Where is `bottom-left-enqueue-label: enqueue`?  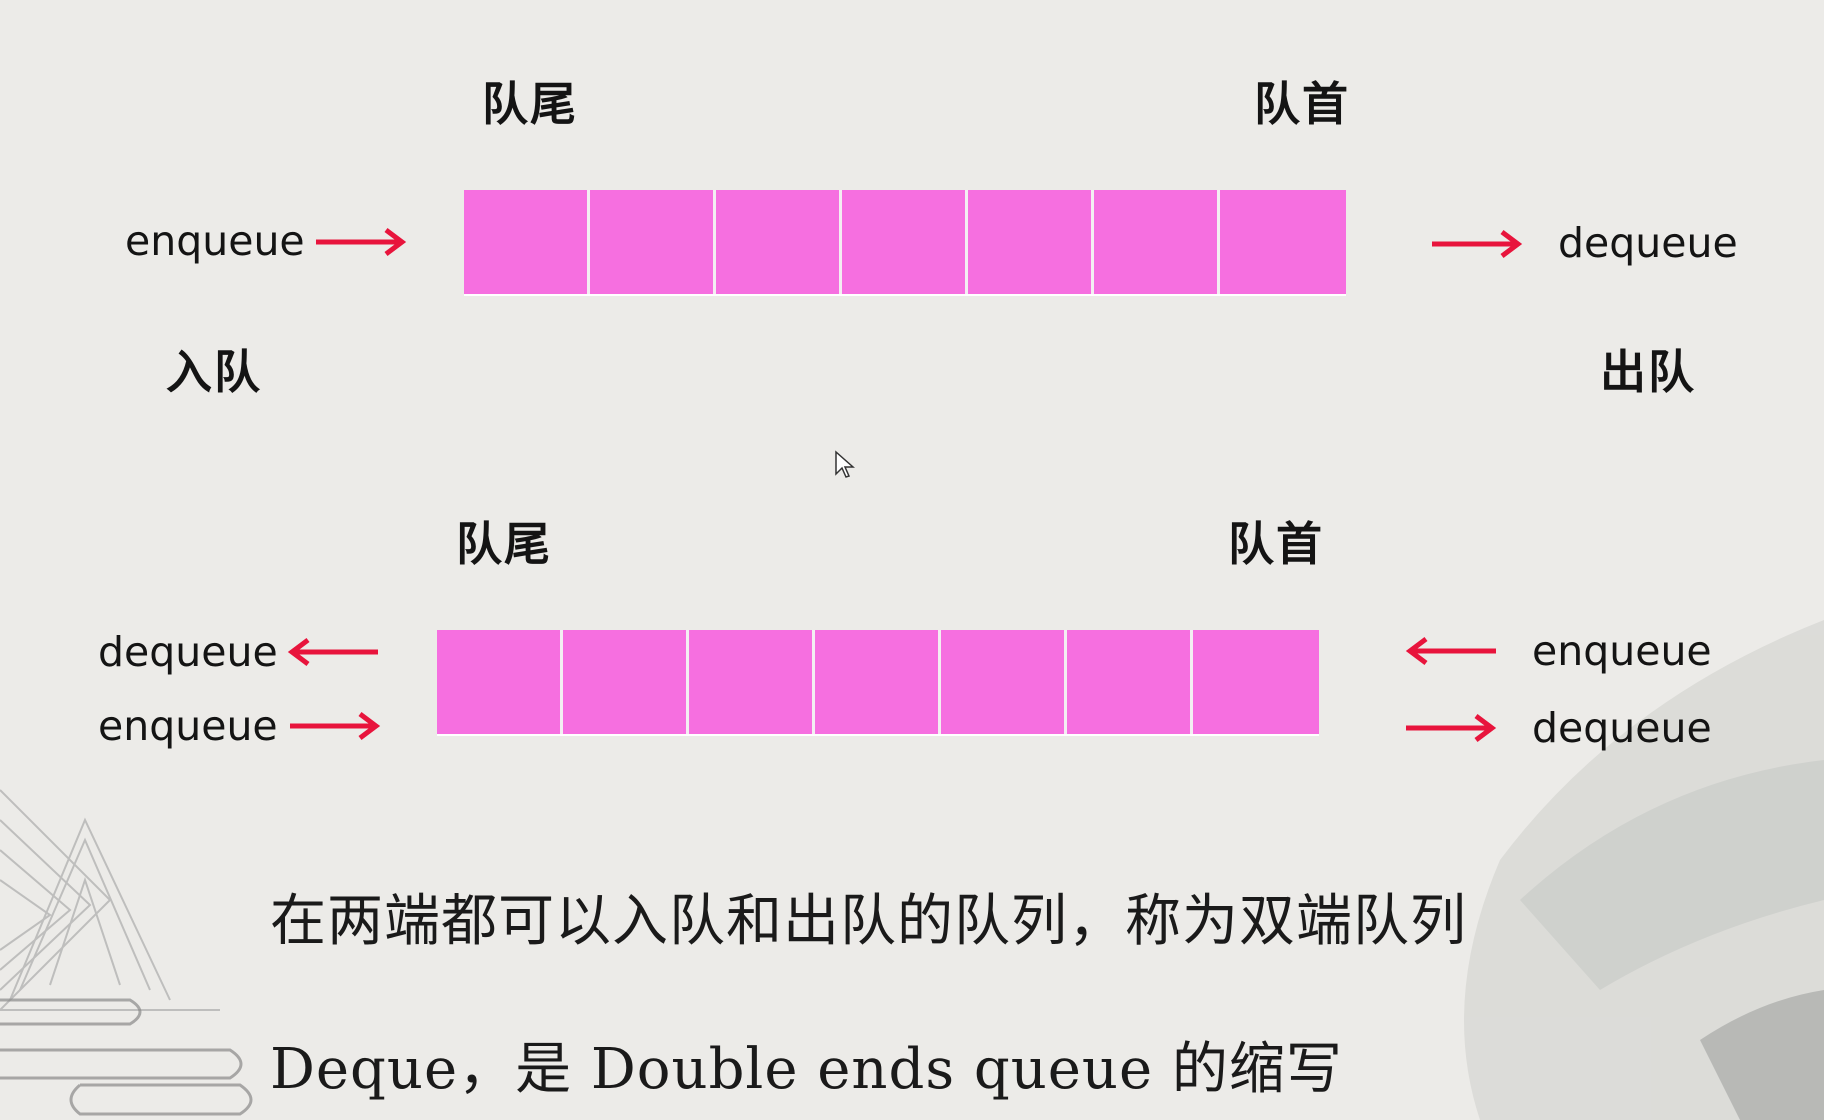 bottom-left-enqueue-label: enqueue is located at coordinates (188, 726).